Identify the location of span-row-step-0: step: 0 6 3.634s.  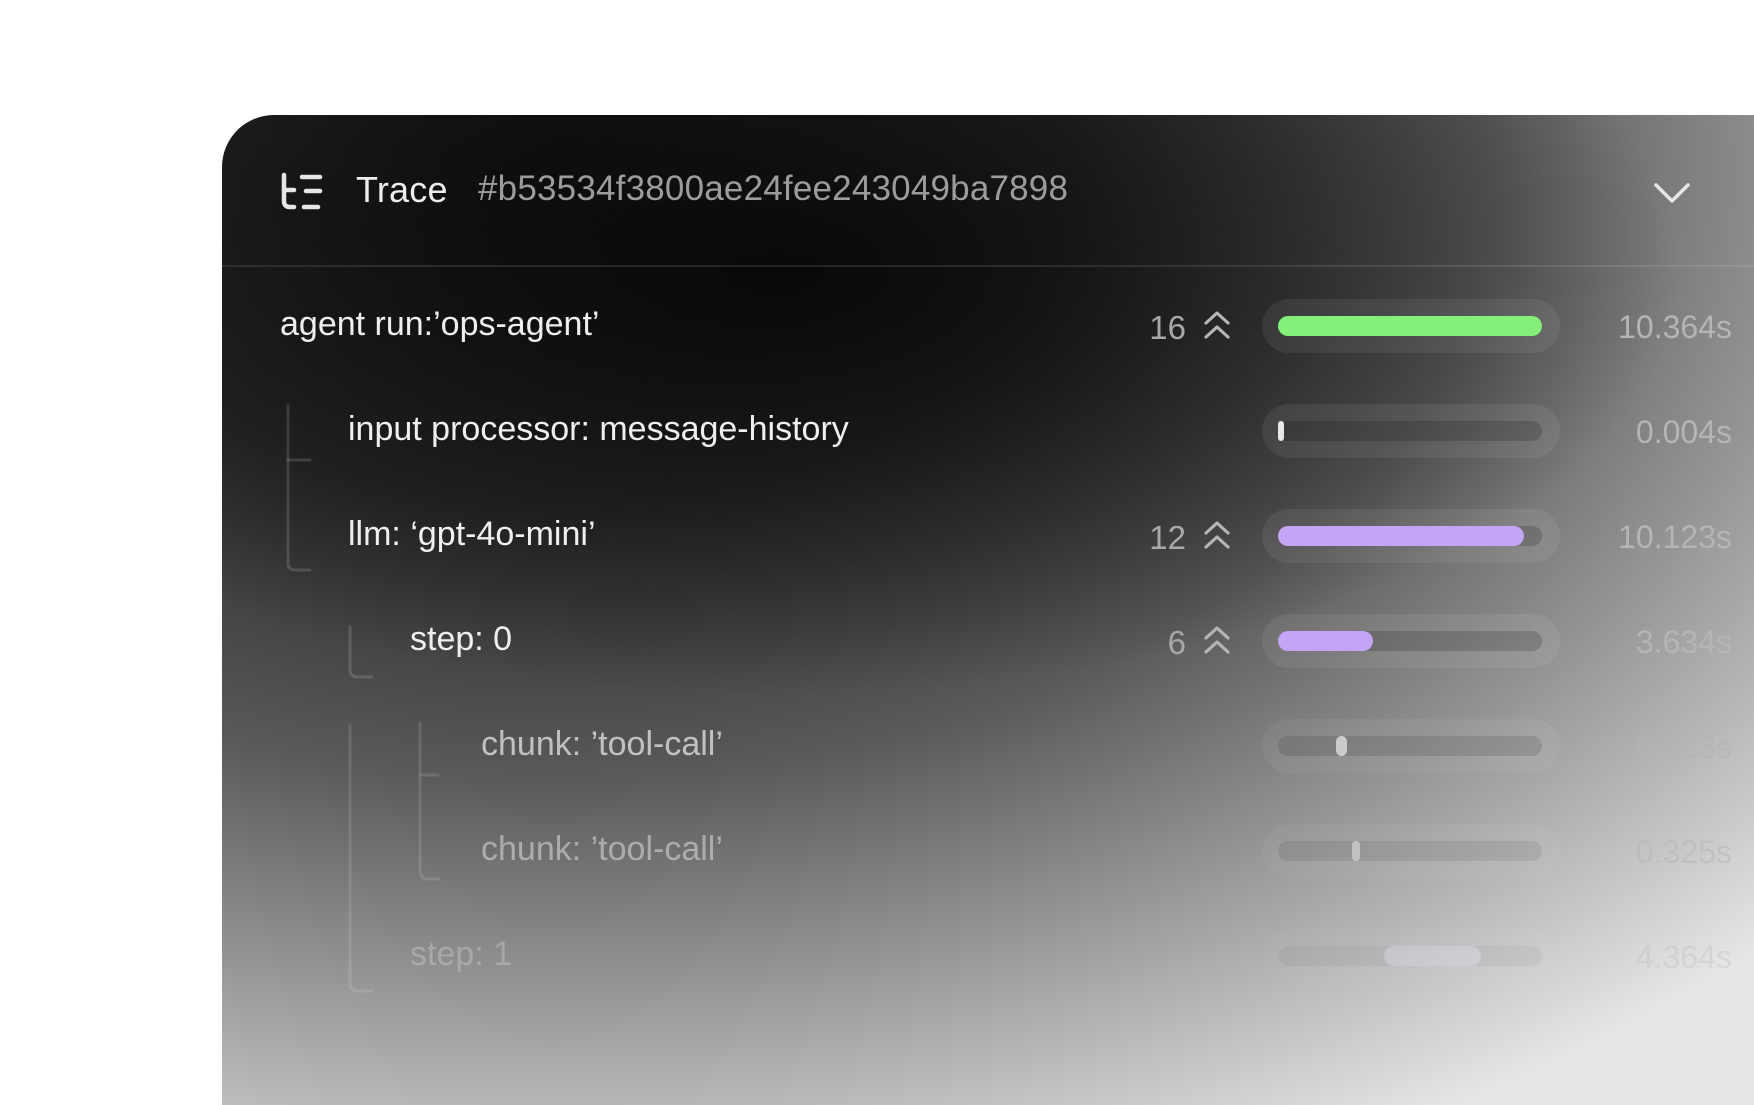
(988, 640).